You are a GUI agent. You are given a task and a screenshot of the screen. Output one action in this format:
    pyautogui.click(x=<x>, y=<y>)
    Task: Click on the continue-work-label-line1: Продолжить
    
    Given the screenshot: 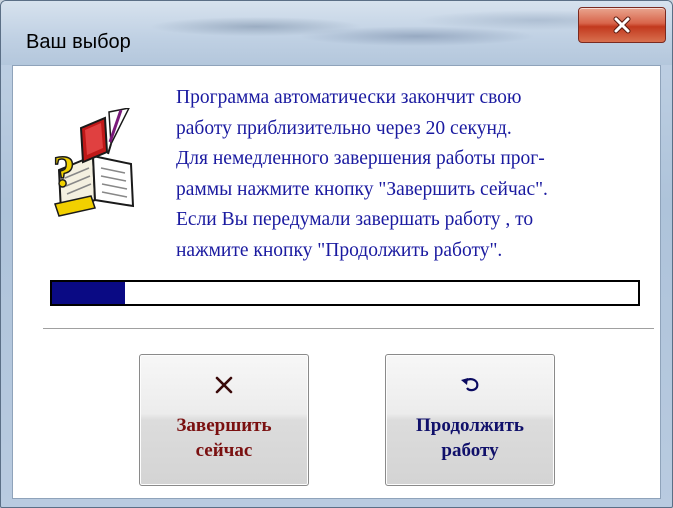 What is the action you would take?
    pyautogui.click(x=470, y=425)
    